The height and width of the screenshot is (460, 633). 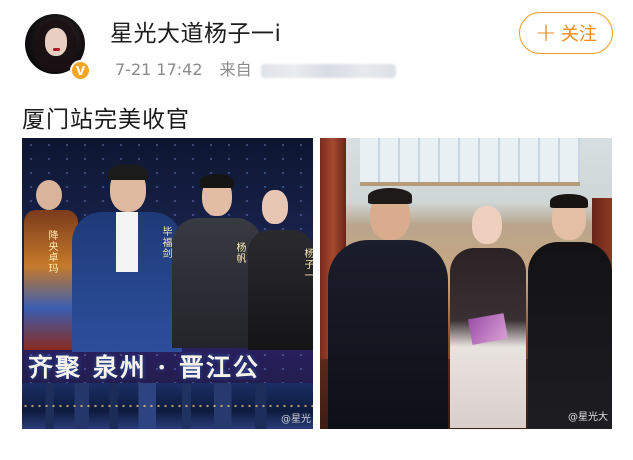 What do you see at coordinates (167, 406) in the screenshot?
I see `city-skyline` at bounding box center [167, 406].